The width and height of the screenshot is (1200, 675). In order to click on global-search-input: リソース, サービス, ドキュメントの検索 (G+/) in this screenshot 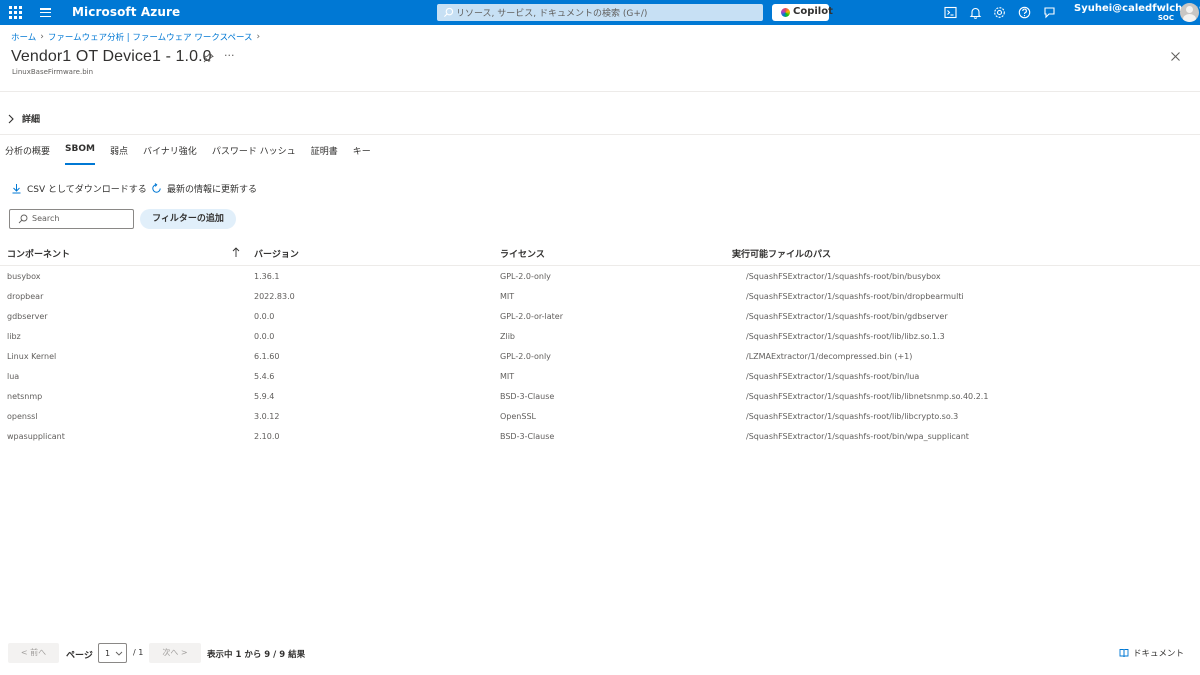, I will do `click(600, 12)`.